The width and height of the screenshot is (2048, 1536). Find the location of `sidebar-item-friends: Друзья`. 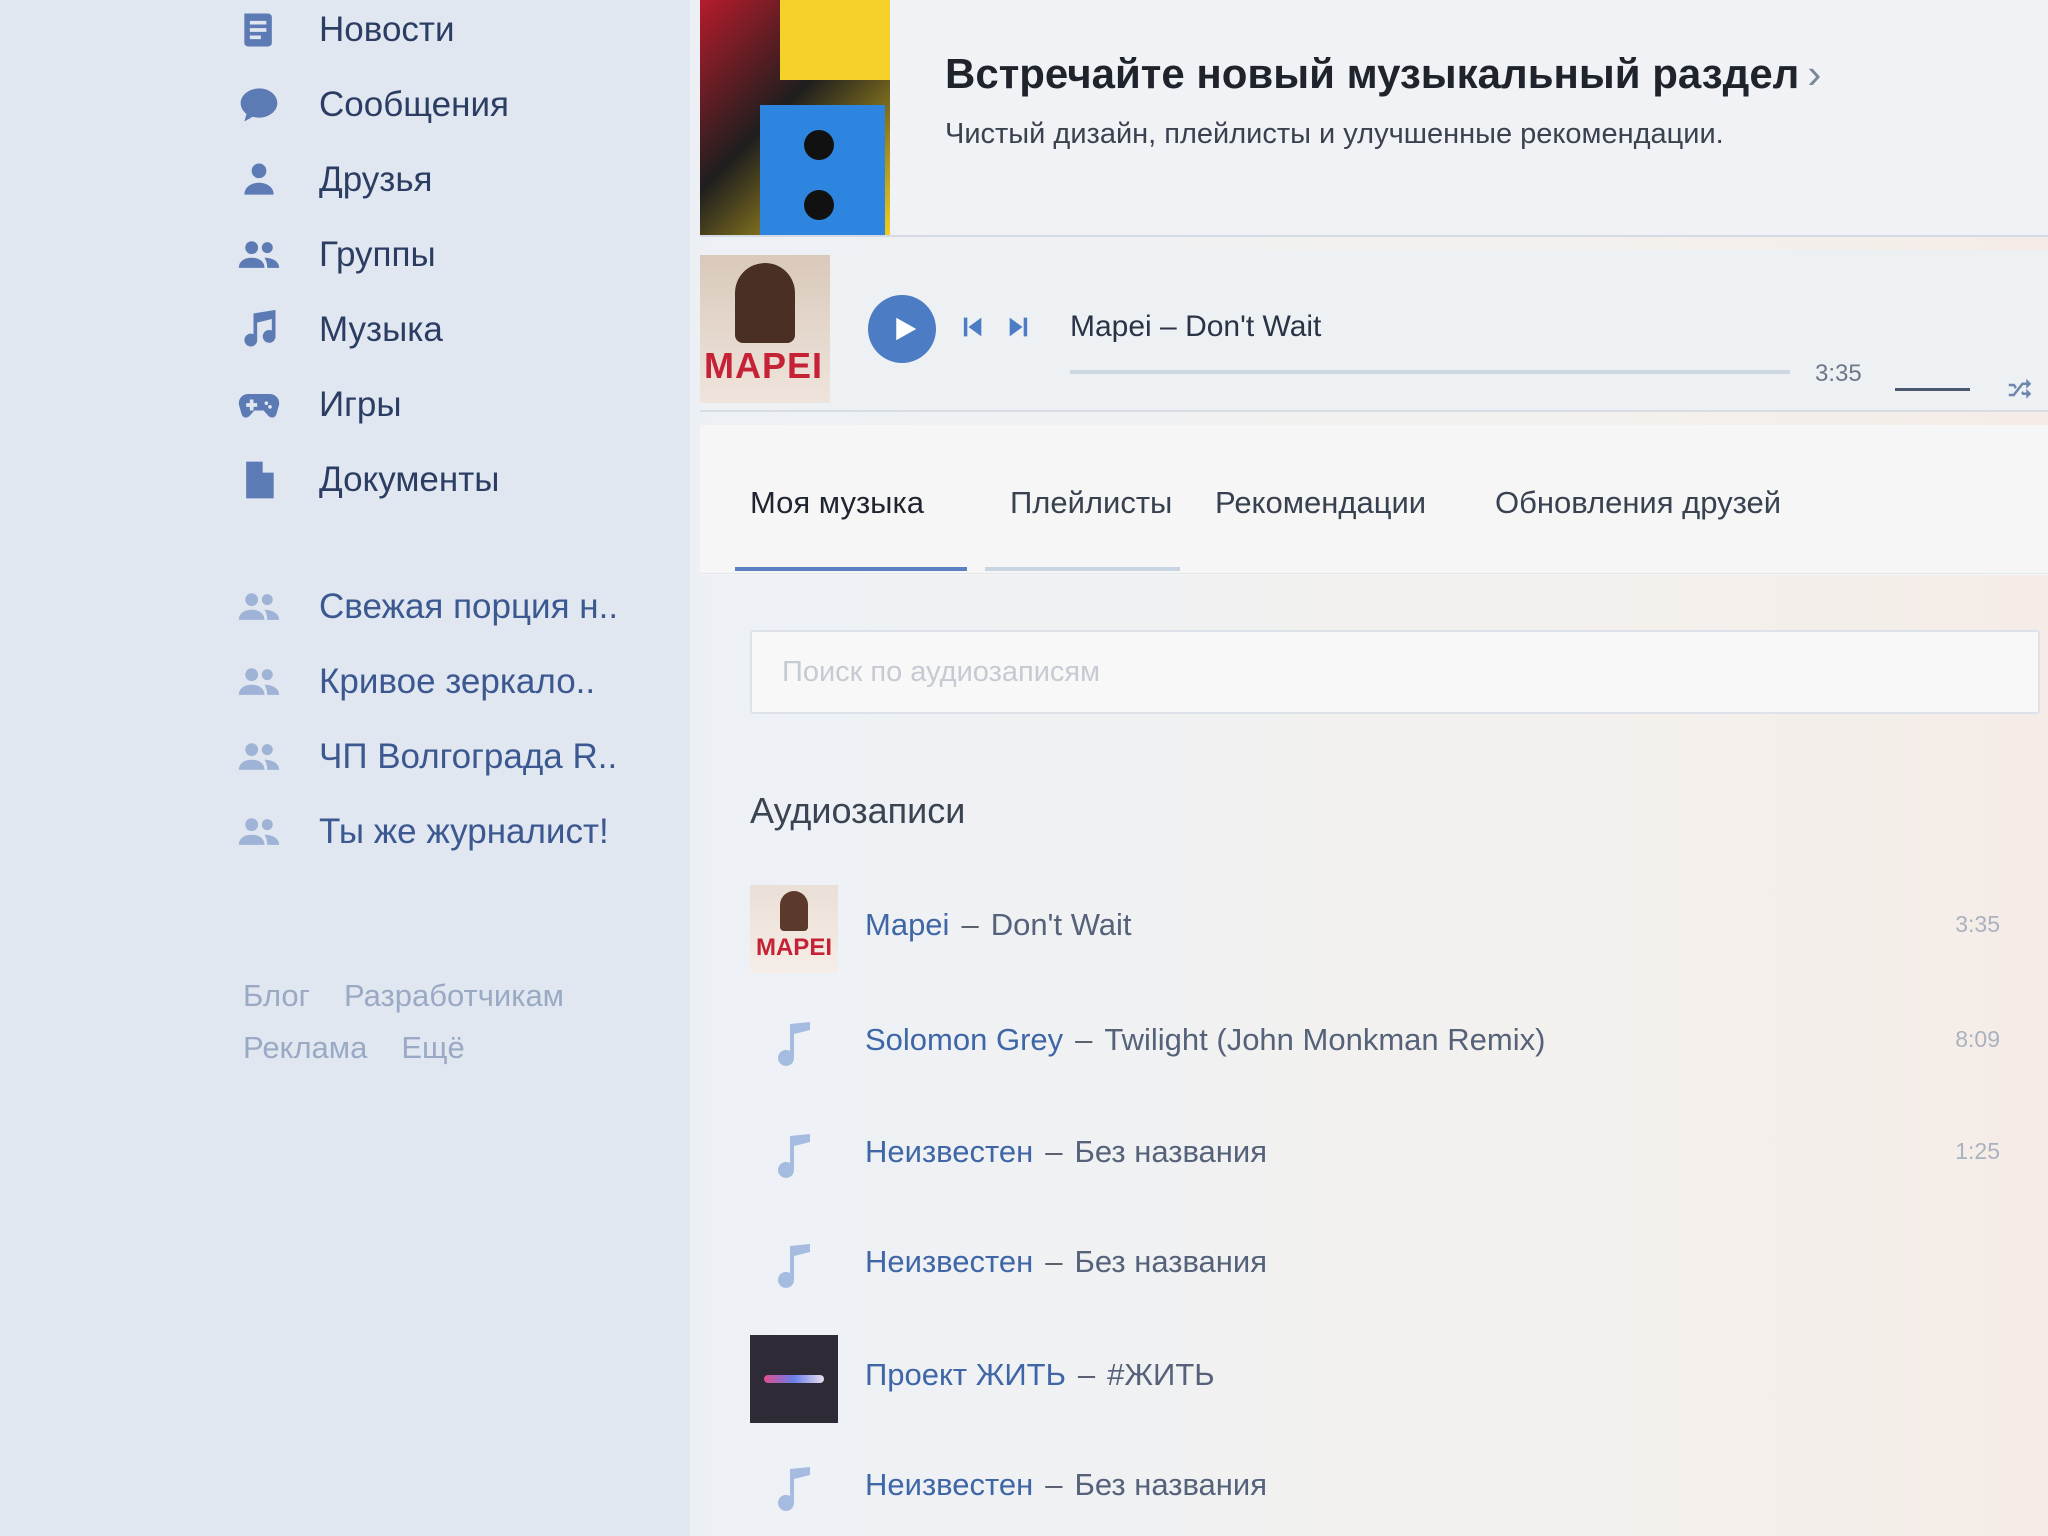

sidebar-item-friends: Друзья is located at coordinates (334, 180).